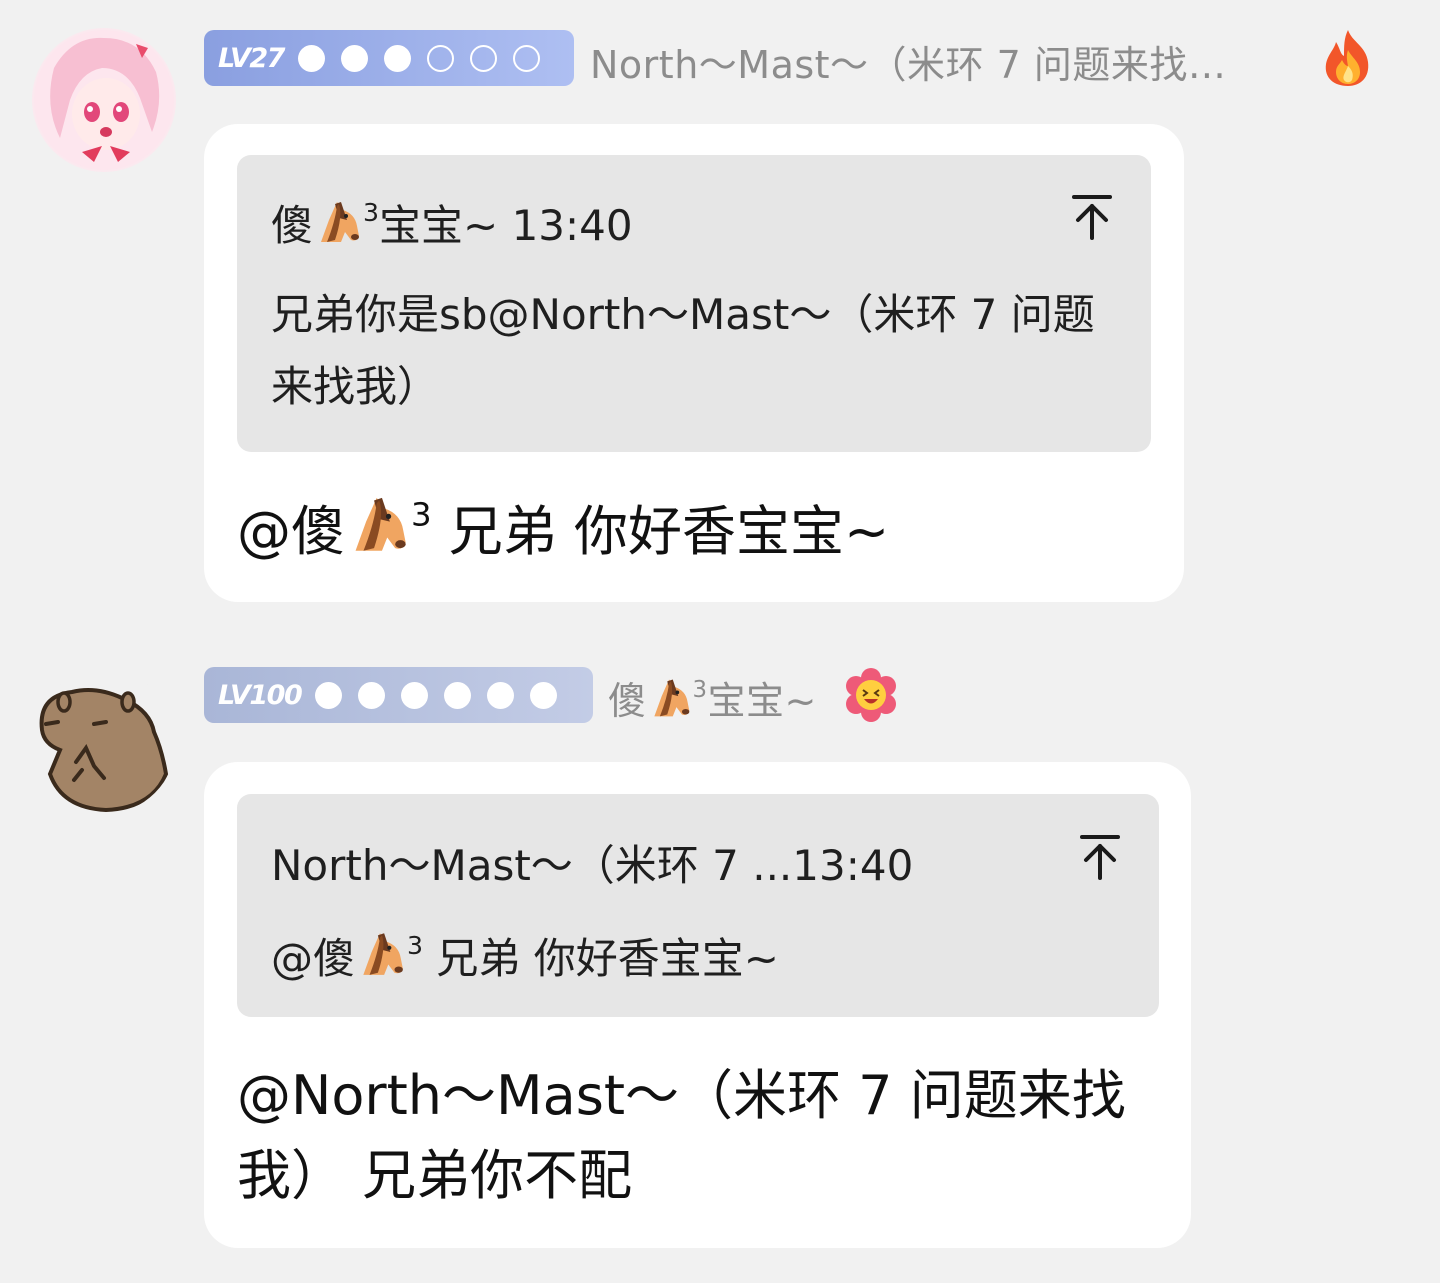 This screenshot has height=1283, width=1440. What do you see at coordinates (415, 946) in the screenshot?
I see `quote-mention-sup: 3` at bounding box center [415, 946].